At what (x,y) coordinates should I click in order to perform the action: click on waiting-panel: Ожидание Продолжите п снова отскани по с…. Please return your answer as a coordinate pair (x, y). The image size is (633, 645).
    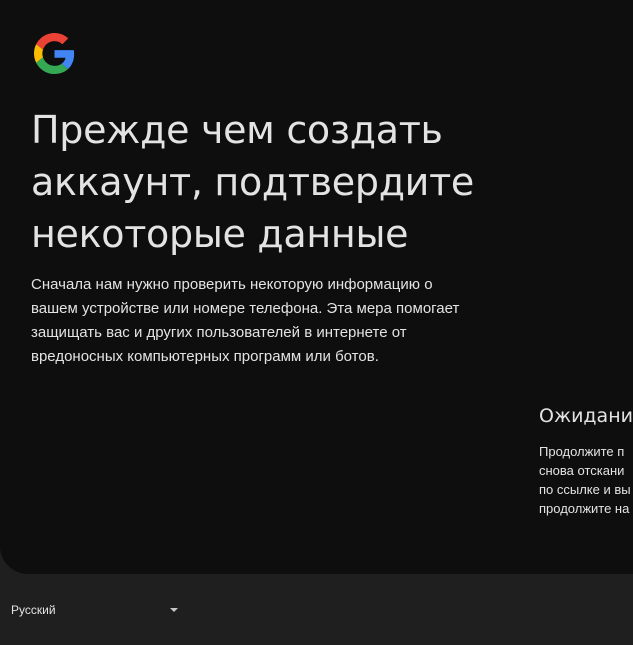
    Looking at the image, I should click on (586, 459).